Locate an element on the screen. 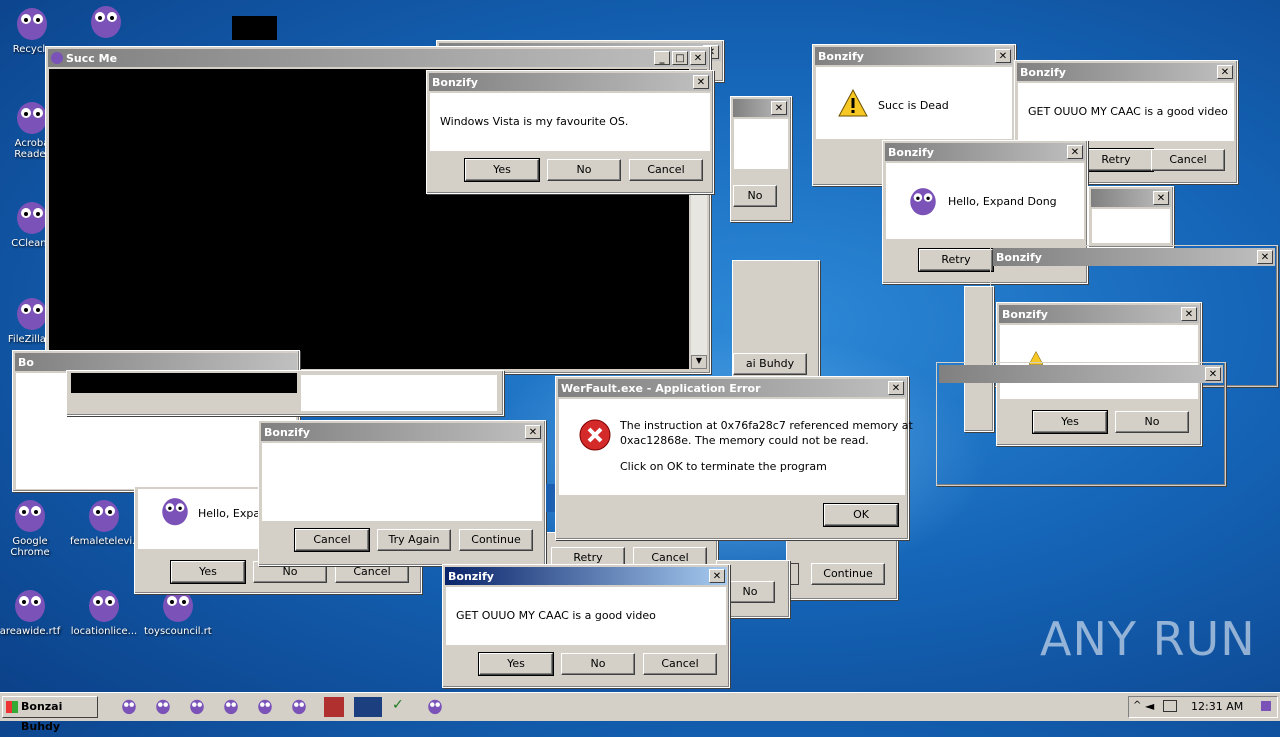 The height and width of the screenshot is (737, 1280). system-tray: ^ ◄ 12:31 AM is located at coordinates (1203, 707).